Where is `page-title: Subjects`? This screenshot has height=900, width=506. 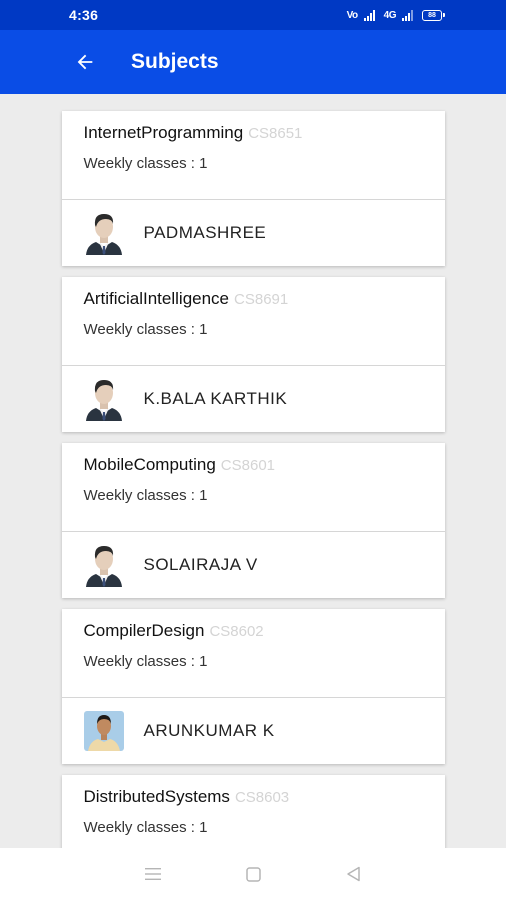
page-title: Subjects is located at coordinates (175, 61).